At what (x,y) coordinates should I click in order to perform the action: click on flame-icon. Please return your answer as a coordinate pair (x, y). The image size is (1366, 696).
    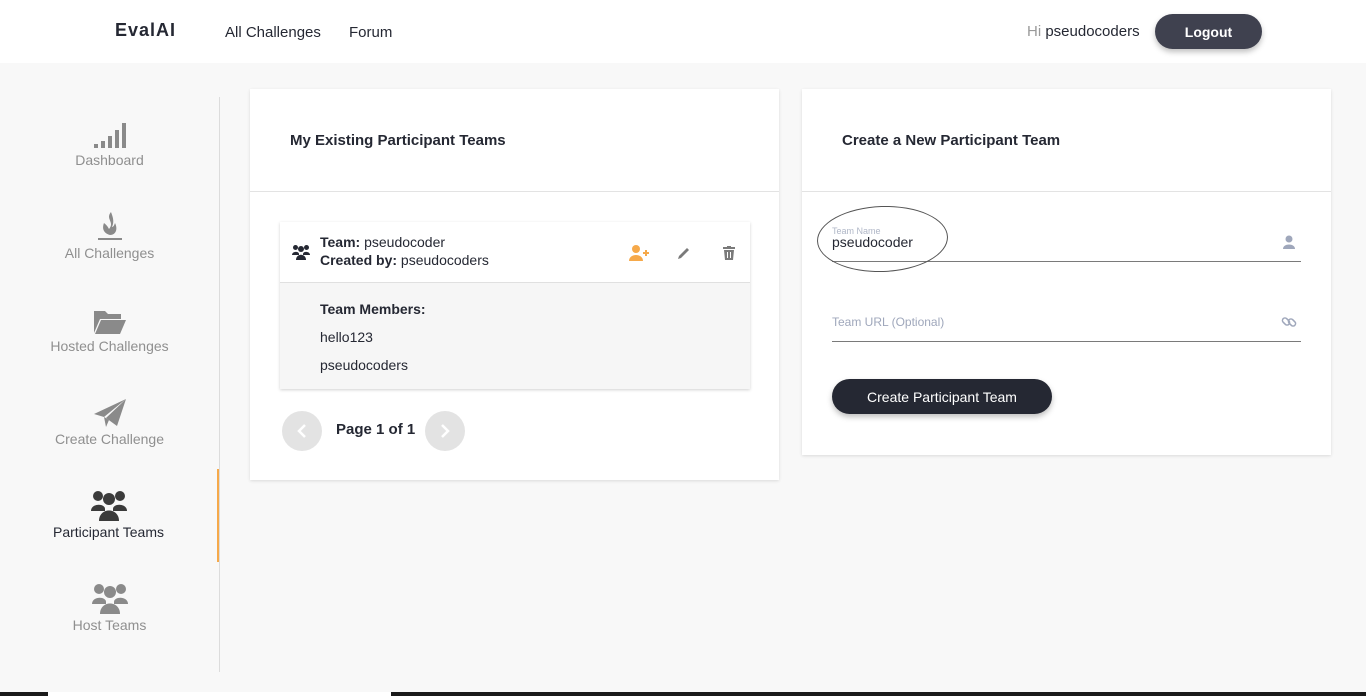
    Looking at the image, I should click on (110, 225).